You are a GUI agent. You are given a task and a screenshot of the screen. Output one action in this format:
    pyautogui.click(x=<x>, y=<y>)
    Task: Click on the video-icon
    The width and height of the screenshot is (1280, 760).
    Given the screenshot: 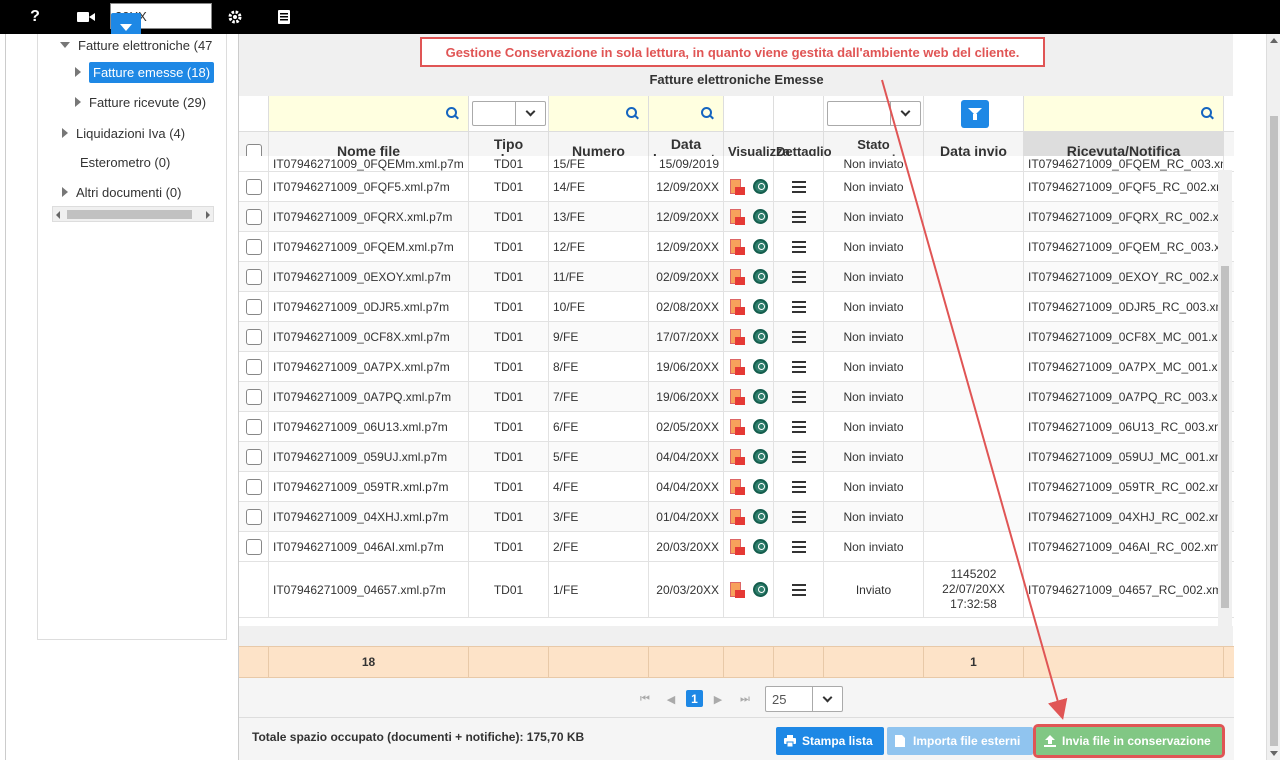 What is the action you would take?
    pyautogui.click(x=86, y=17)
    